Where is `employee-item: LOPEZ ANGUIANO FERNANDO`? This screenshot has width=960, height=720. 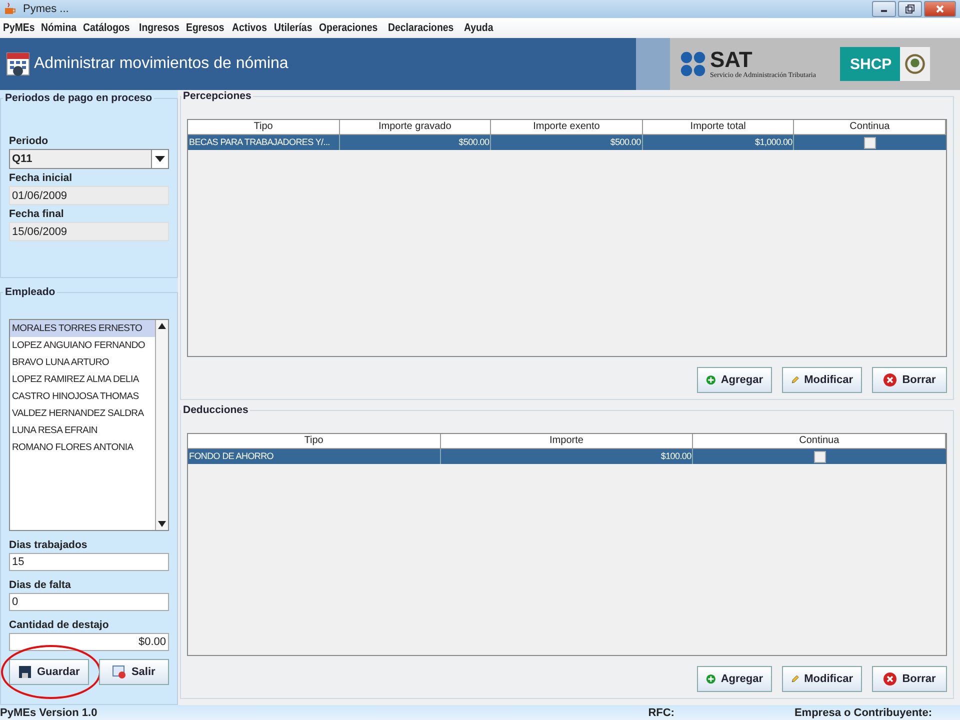 employee-item: LOPEZ ANGUIANO FERNANDO is located at coordinates (82, 345).